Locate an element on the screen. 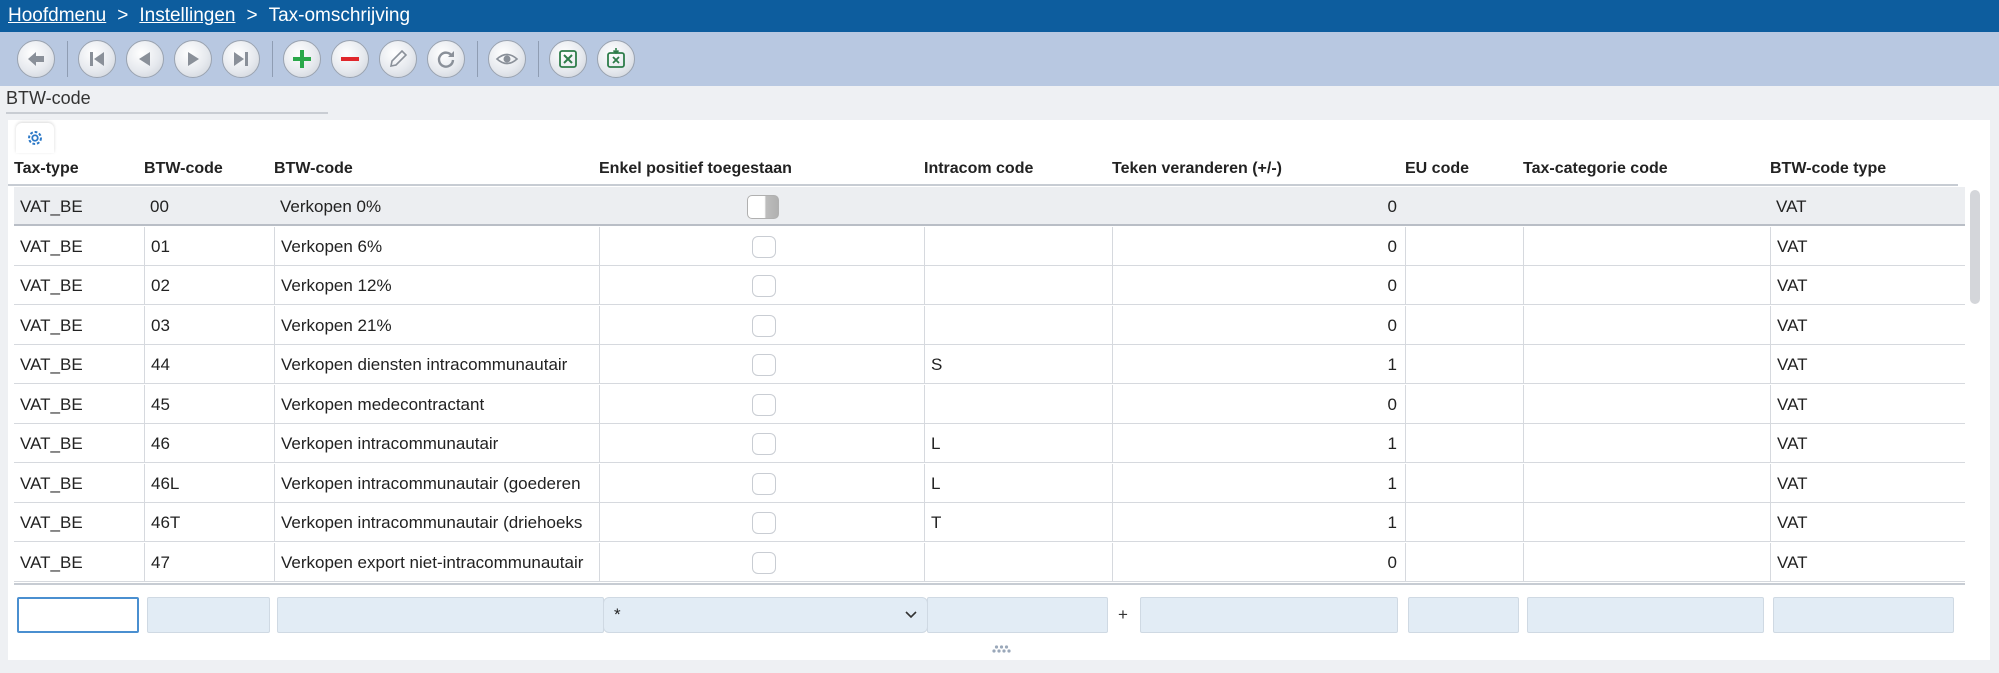 The height and width of the screenshot is (673, 1999). excel-import-icon is located at coordinates (616, 58).